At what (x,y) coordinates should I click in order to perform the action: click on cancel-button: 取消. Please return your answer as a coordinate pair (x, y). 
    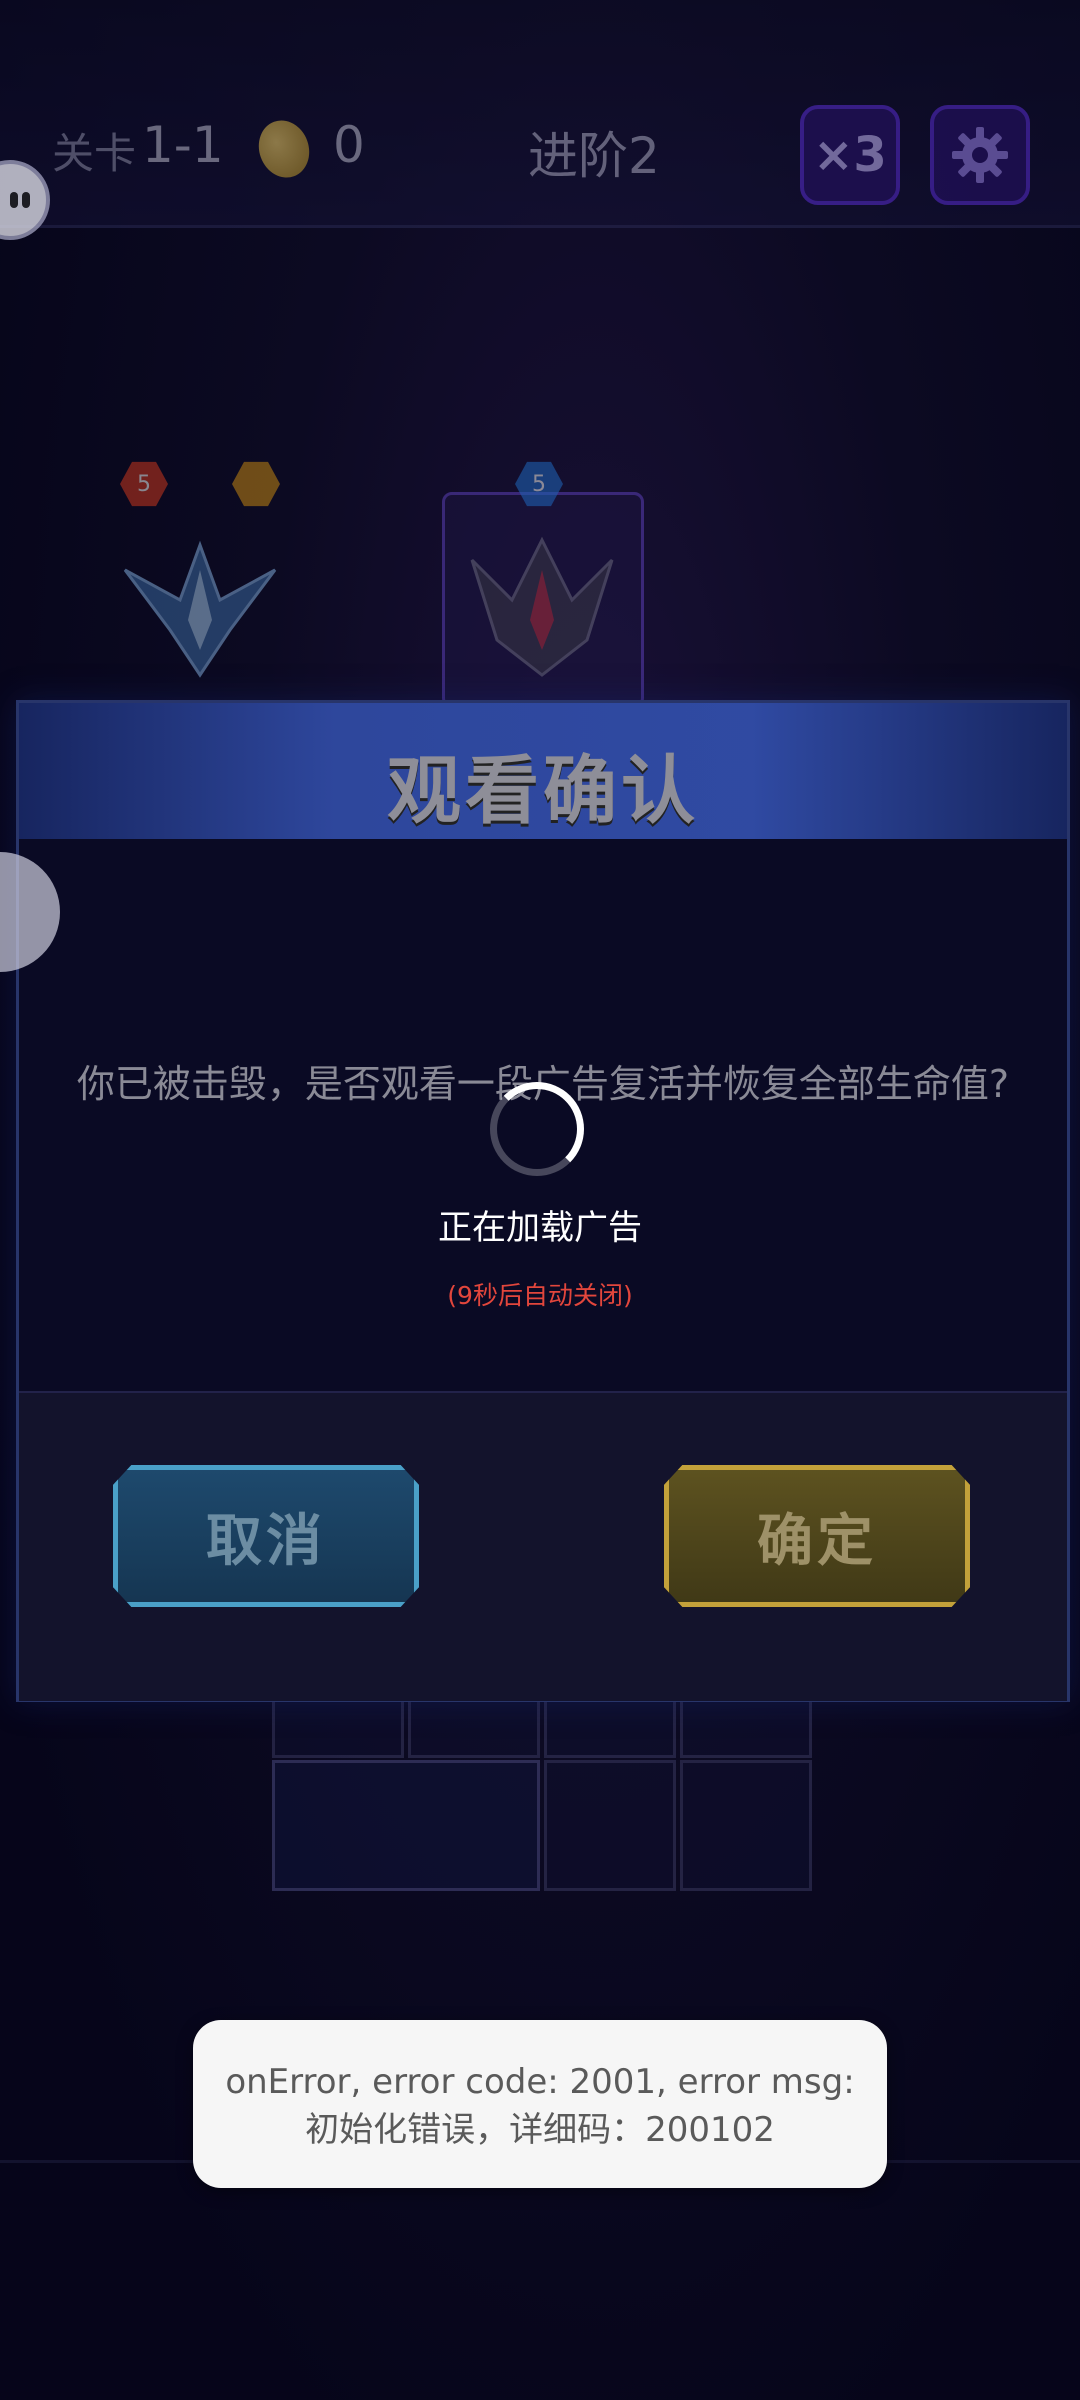
    Looking at the image, I should click on (266, 1536).